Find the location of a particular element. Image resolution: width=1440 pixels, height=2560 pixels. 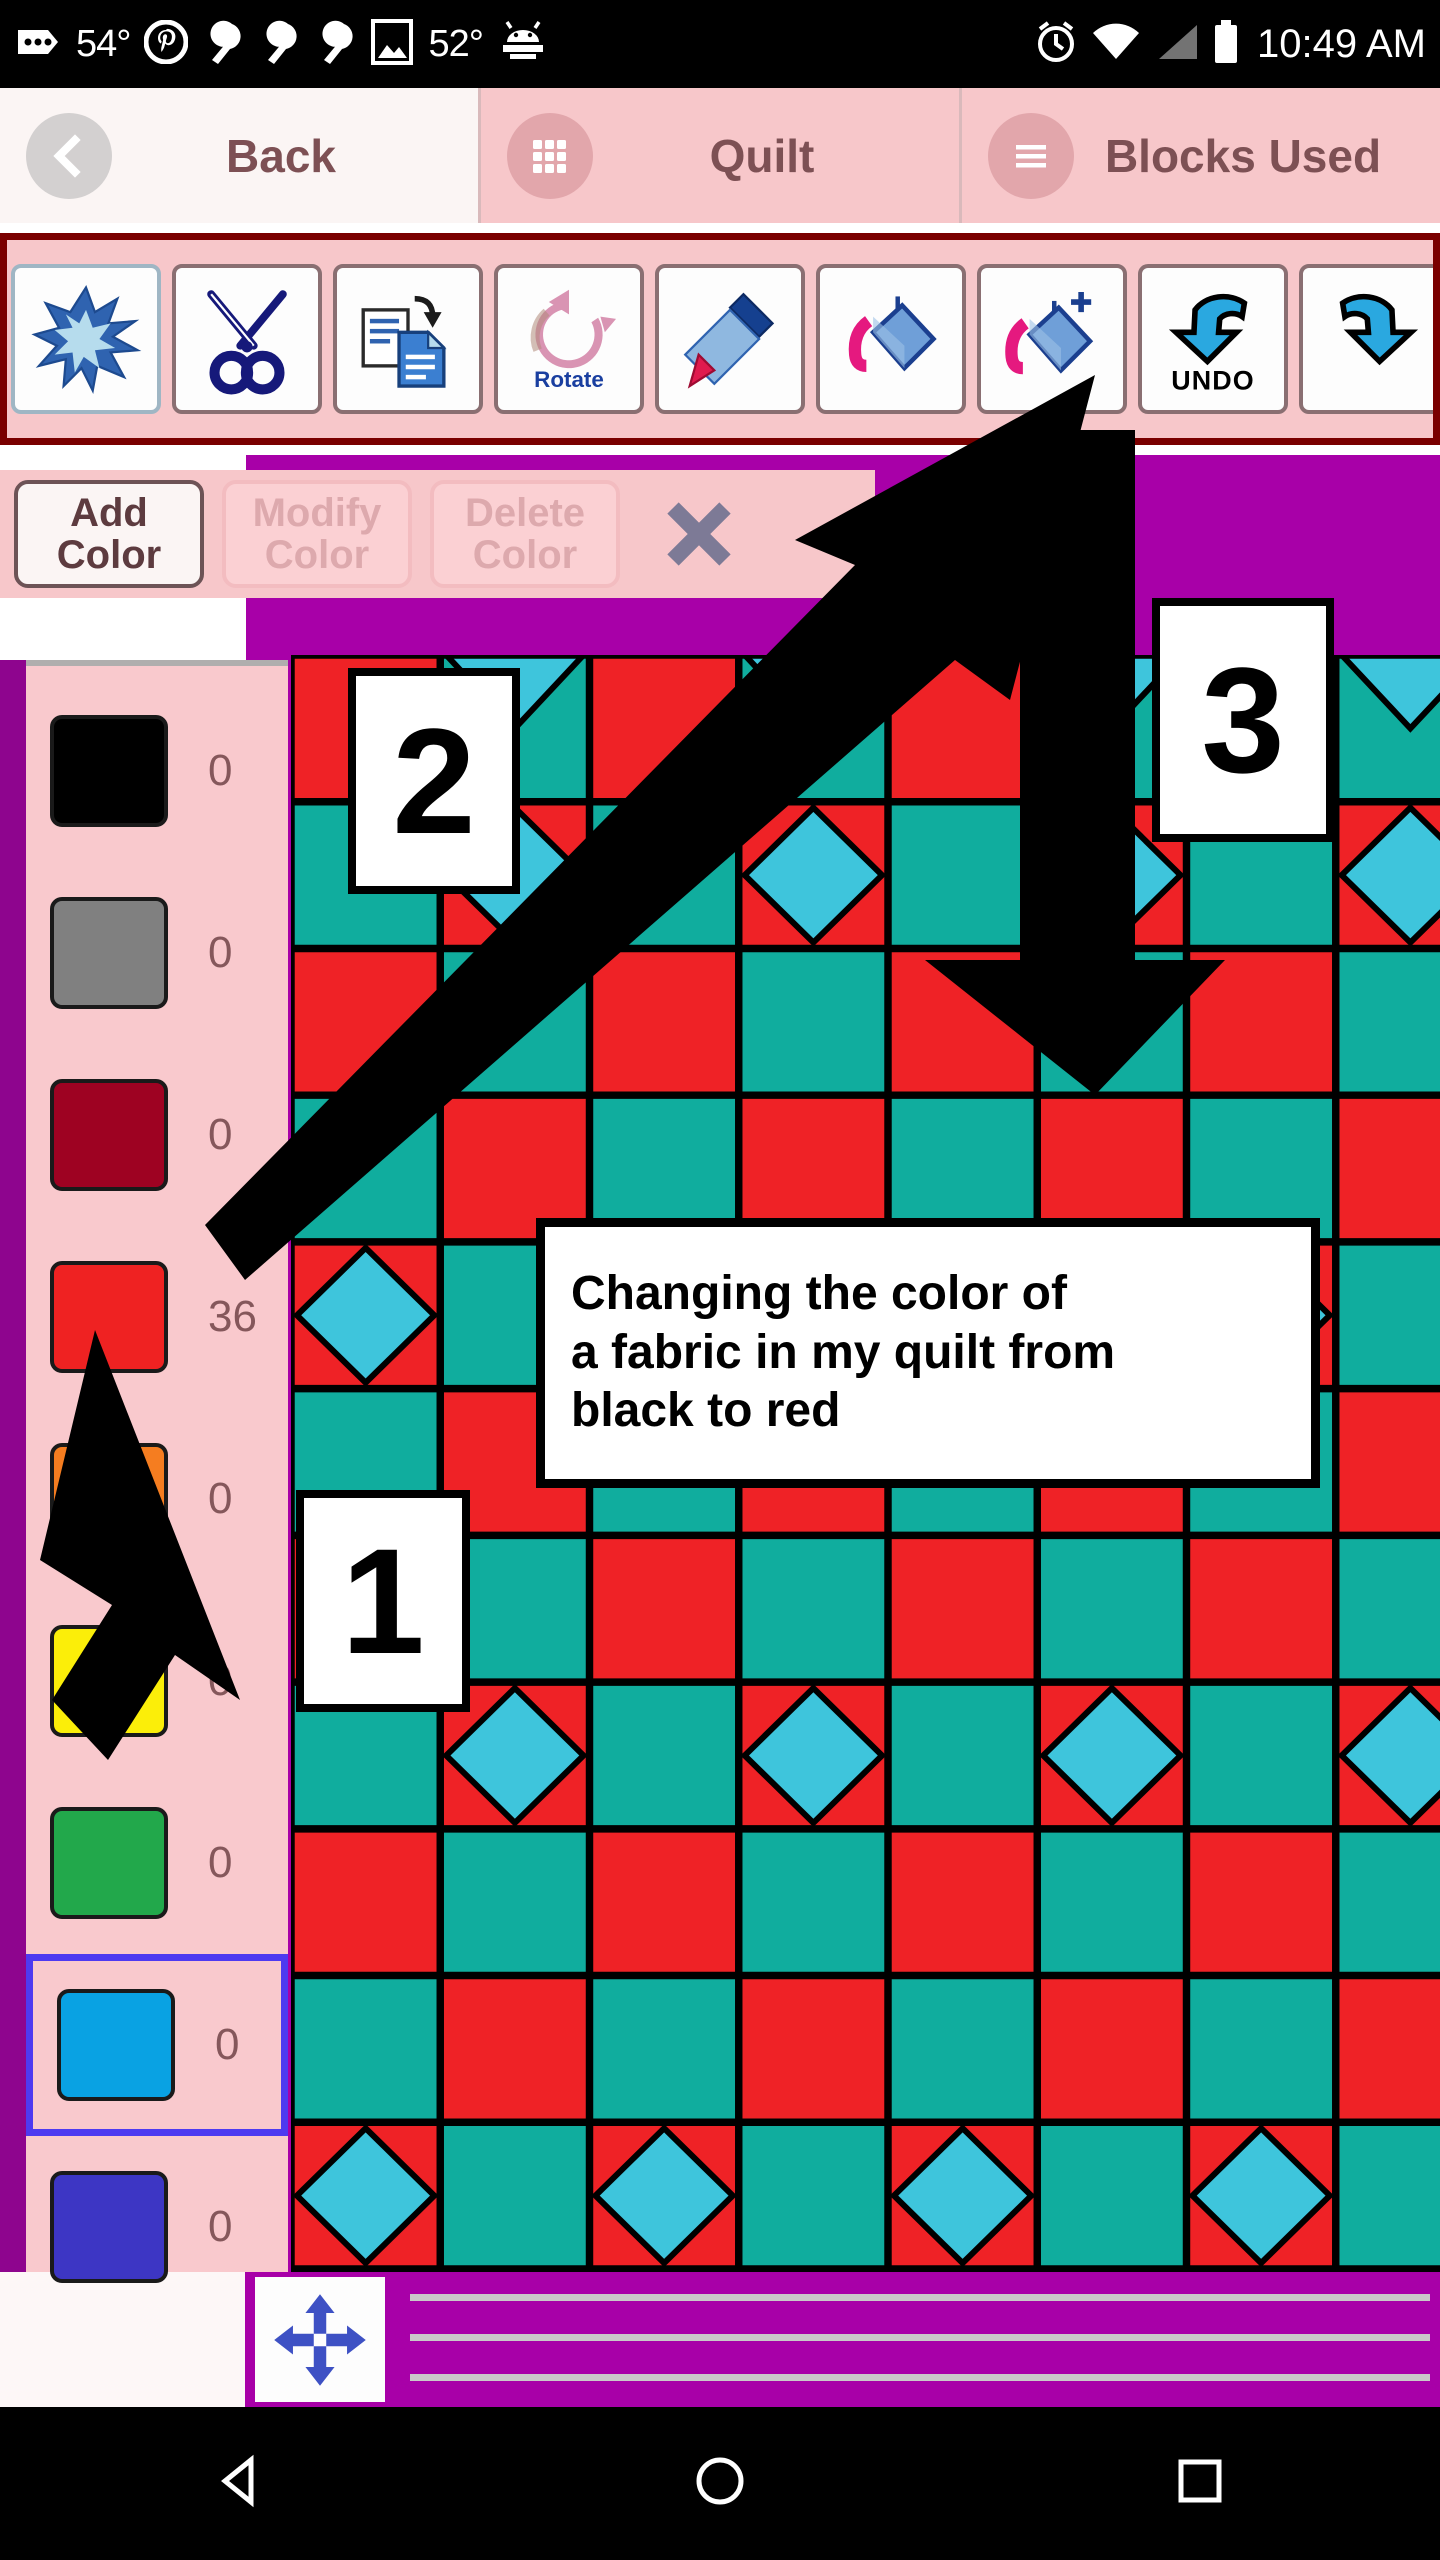

android-nav-bar is located at coordinates (720, 2483).